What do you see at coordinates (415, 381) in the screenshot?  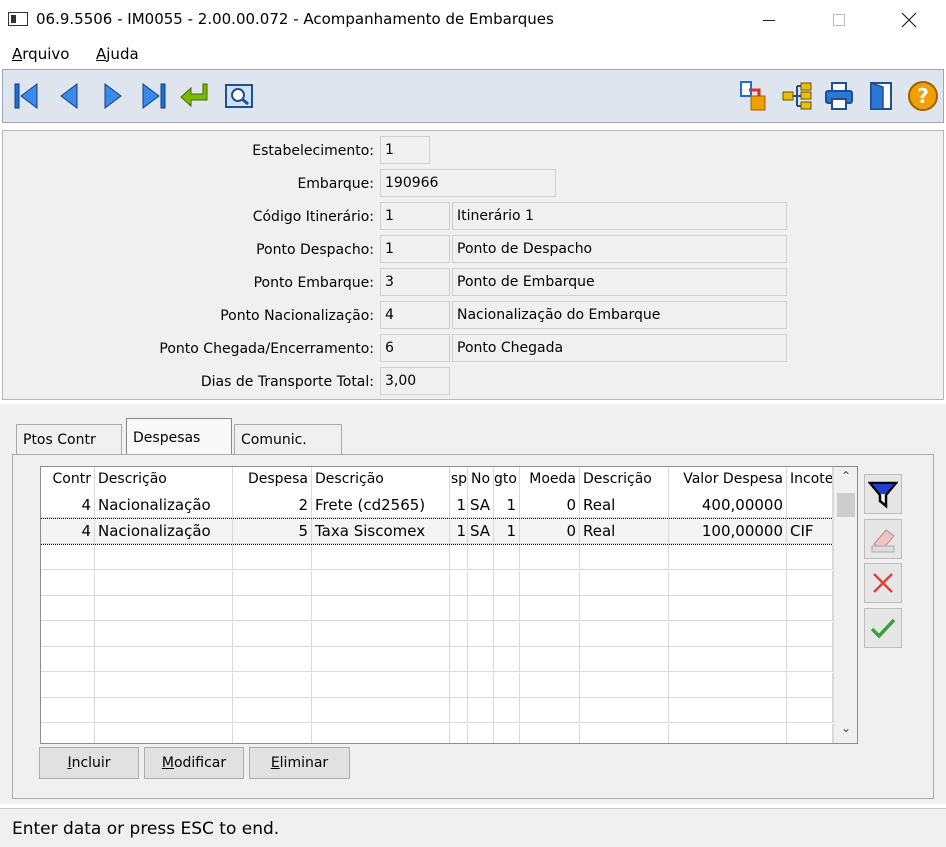 I see `dias-transporte-field: 3,00` at bounding box center [415, 381].